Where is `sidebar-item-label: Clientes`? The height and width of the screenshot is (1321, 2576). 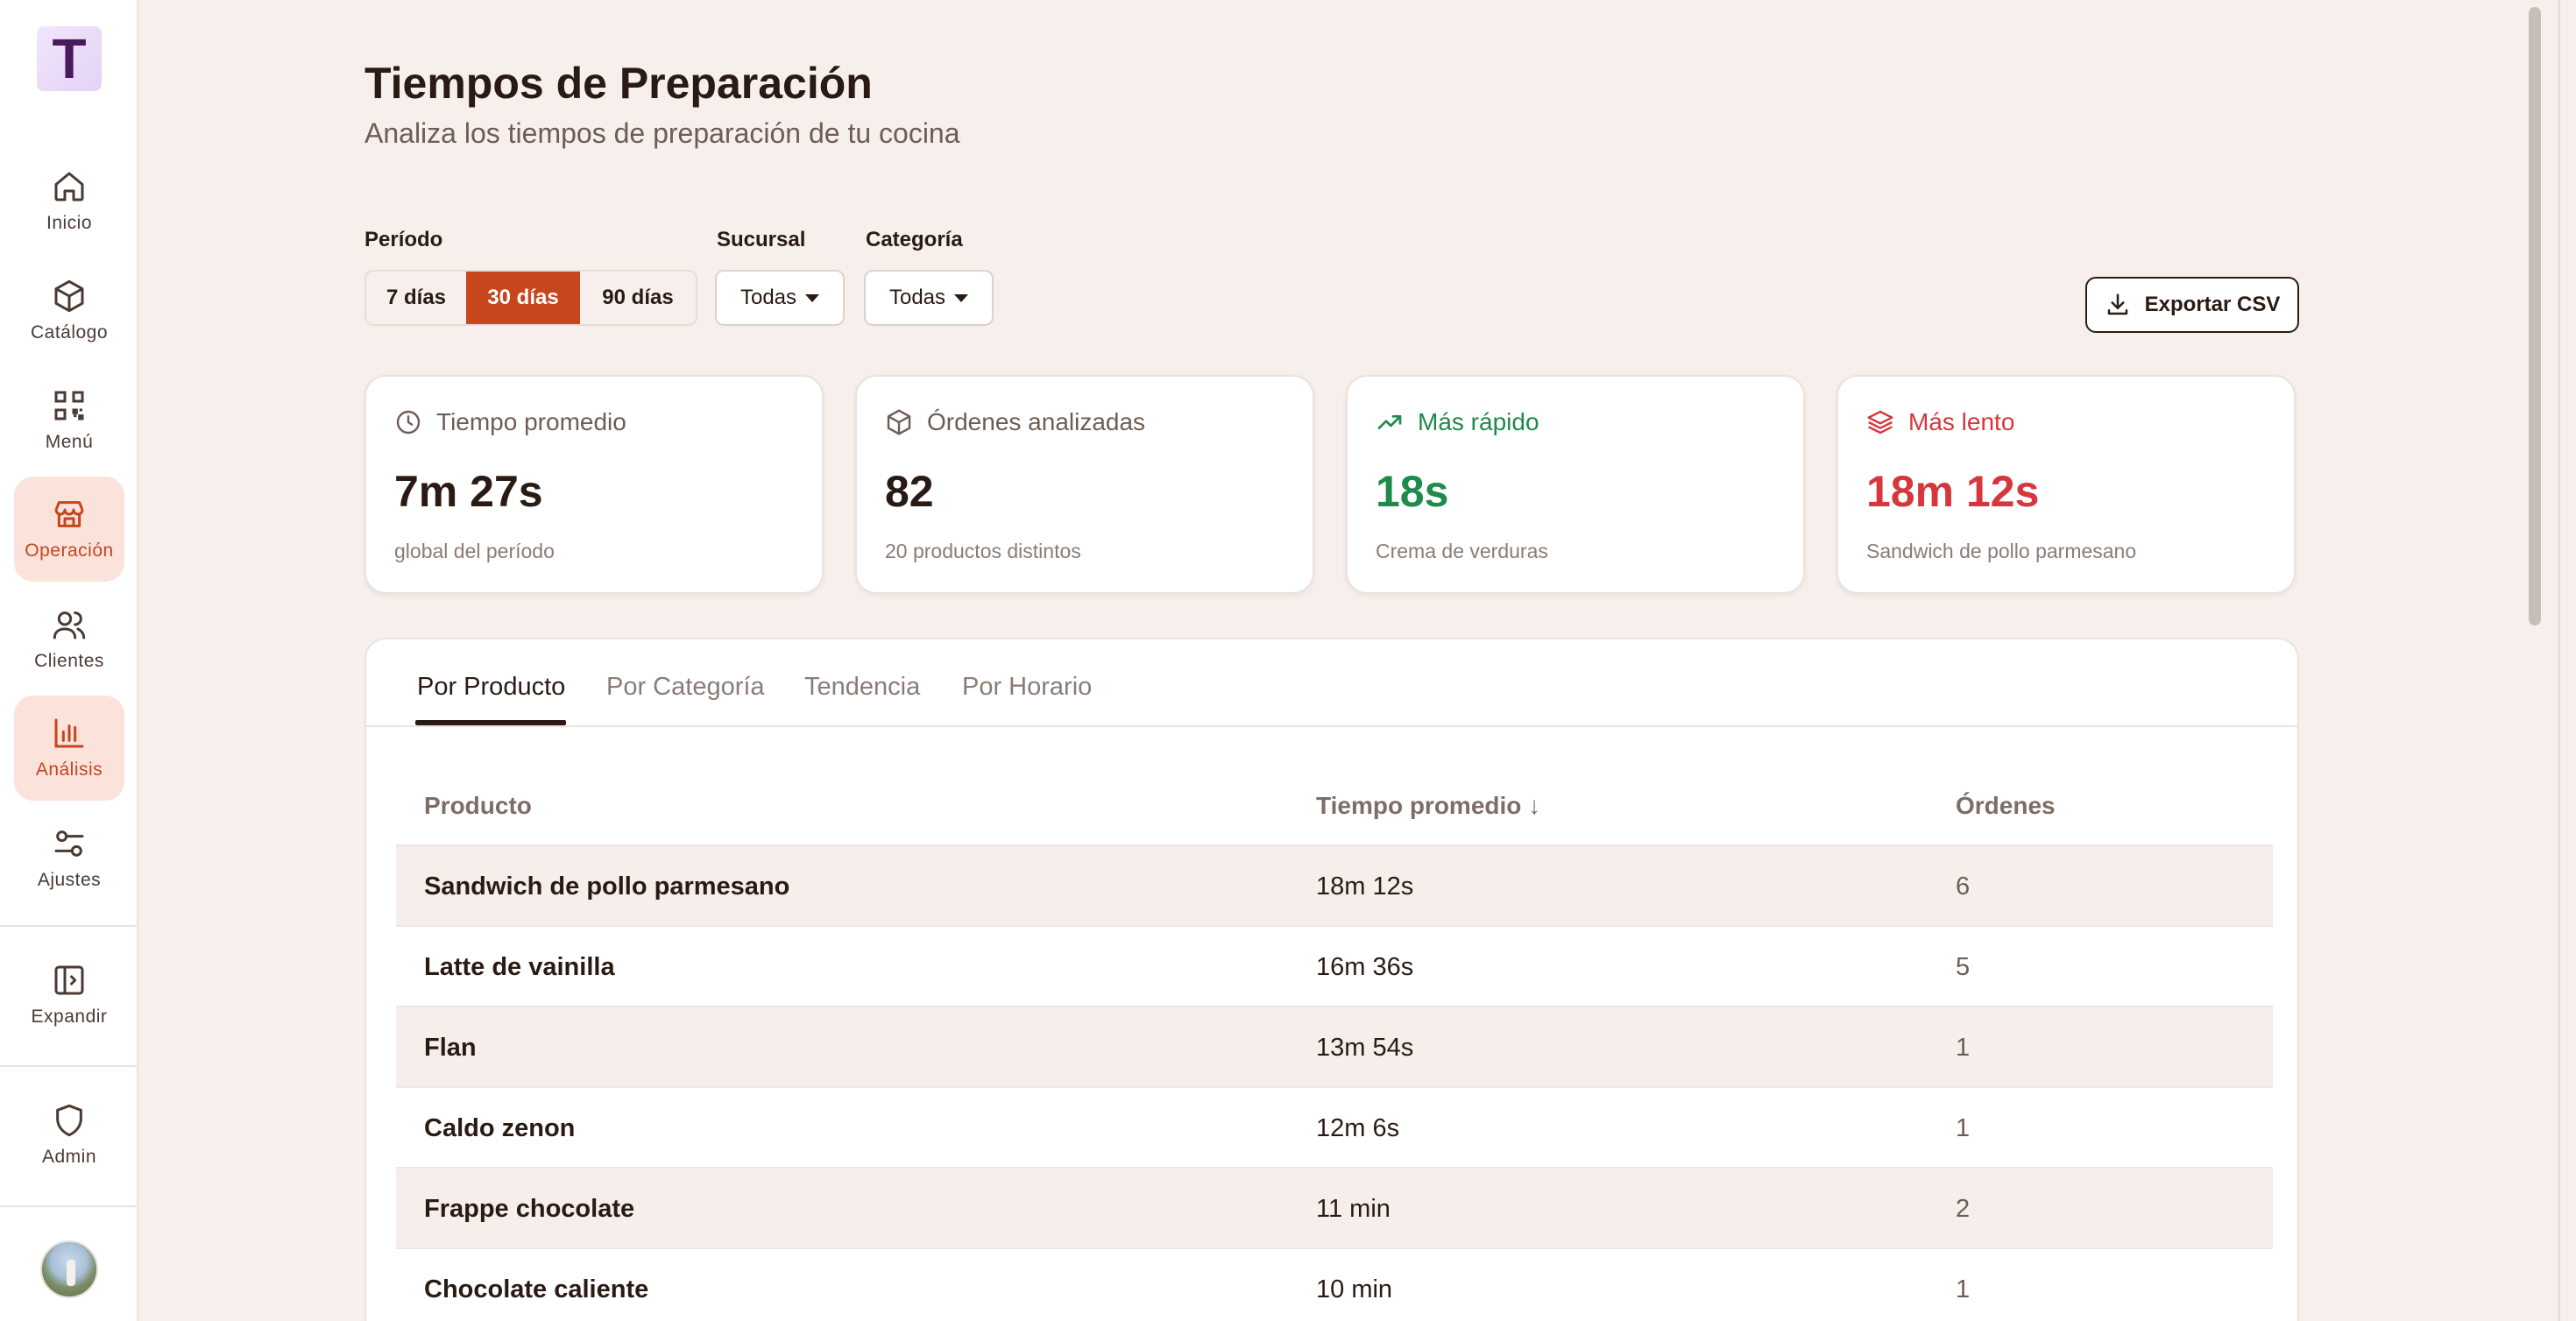
sidebar-item-label: Clientes is located at coordinates (69, 661).